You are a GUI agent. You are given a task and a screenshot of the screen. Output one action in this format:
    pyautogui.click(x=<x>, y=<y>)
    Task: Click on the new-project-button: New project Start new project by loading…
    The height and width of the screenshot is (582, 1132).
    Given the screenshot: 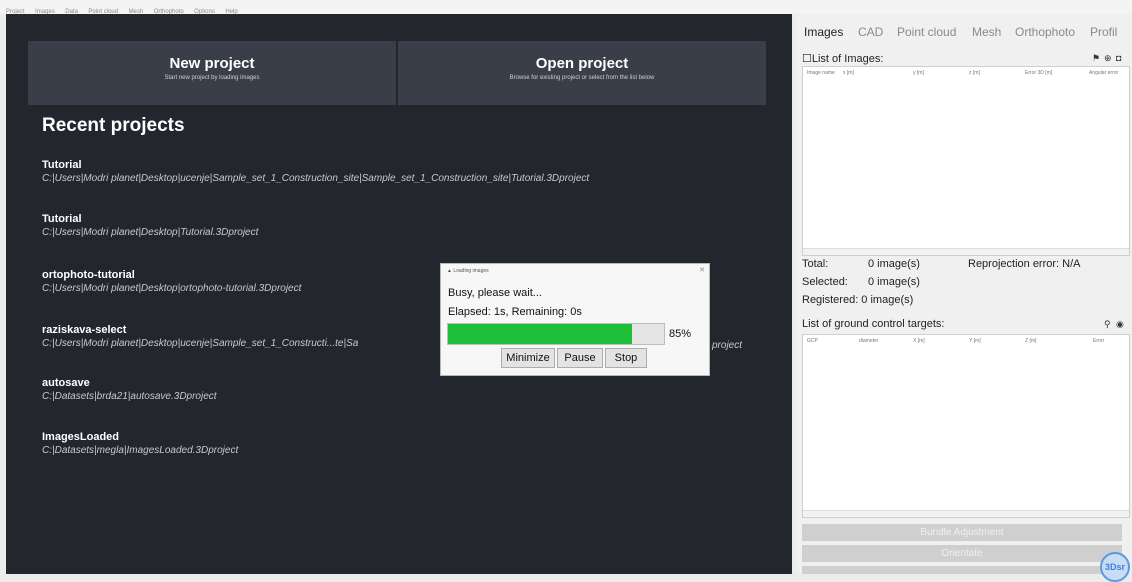 What is the action you would take?
    pyautogui.click(x=212, y=73)
    